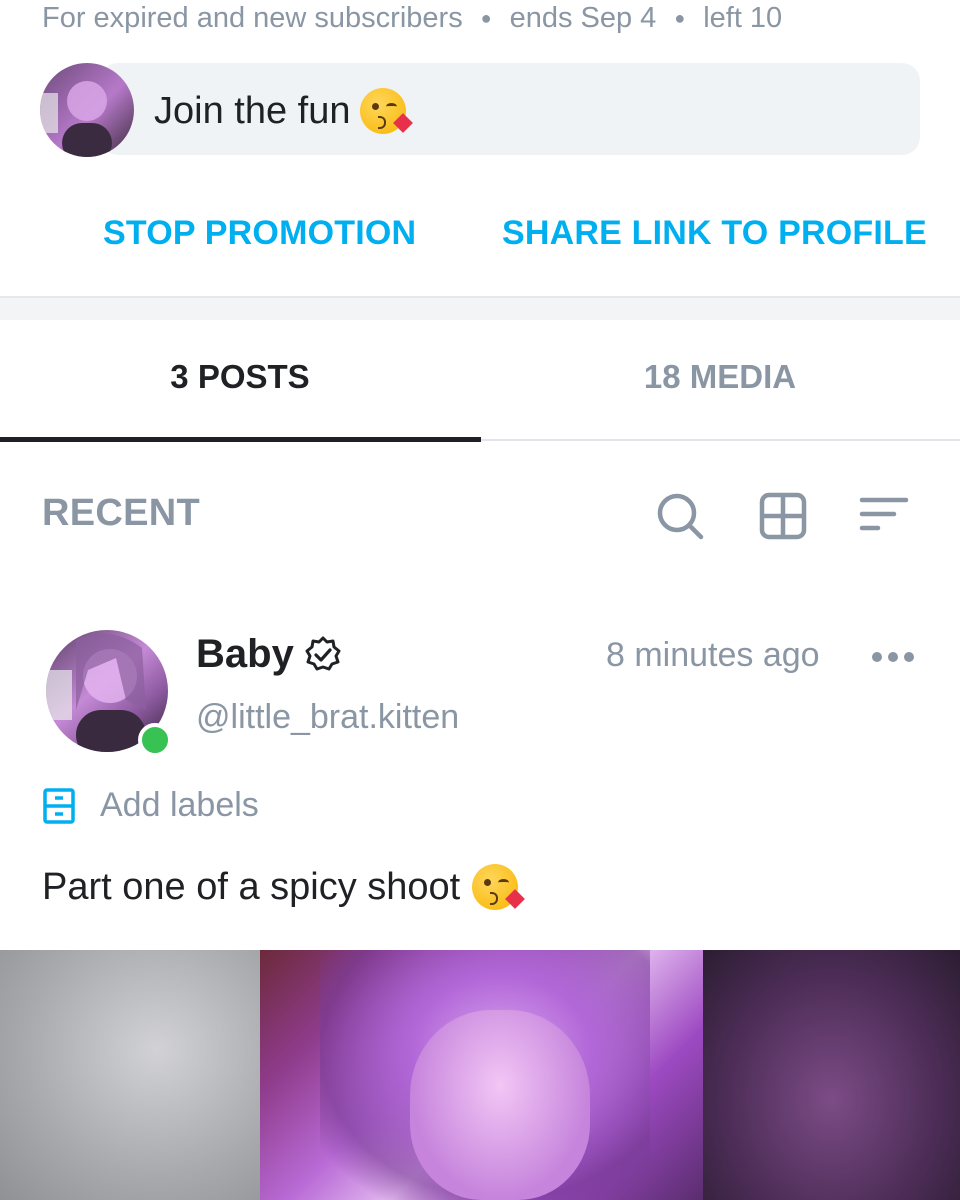 Image resolution: width=960 pixels, height=1200 pixels. What do you see at coordinates (680, 516) in the screenshot?
I see `search-icon` at bounding box center [680, 516].